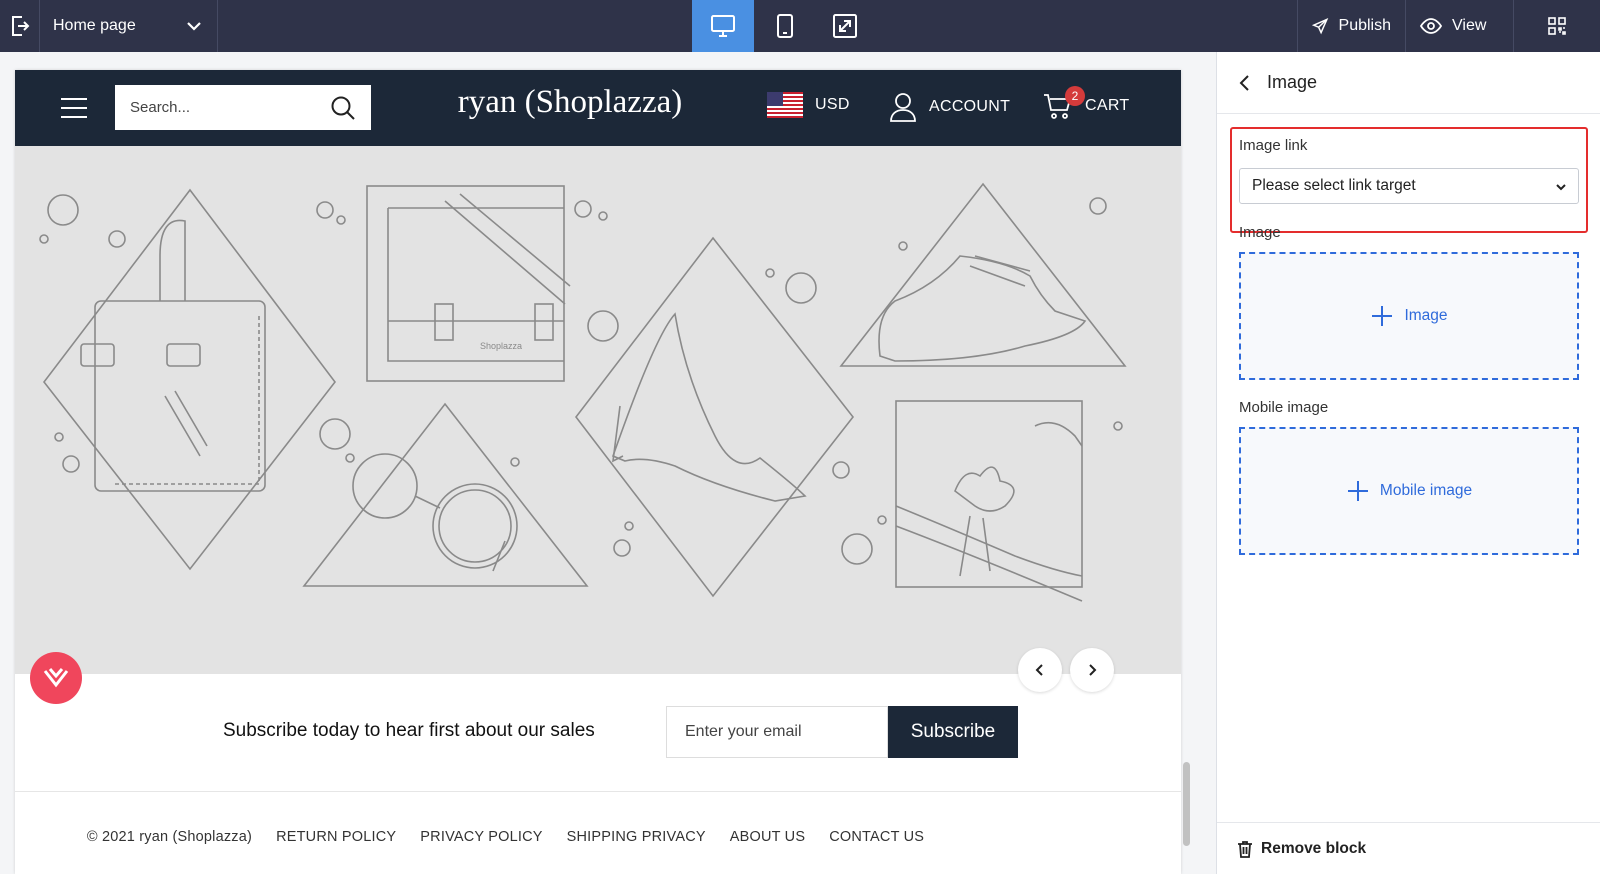 The image size is (1600, 874). I want to click on expand-icon, so click(845, 26).